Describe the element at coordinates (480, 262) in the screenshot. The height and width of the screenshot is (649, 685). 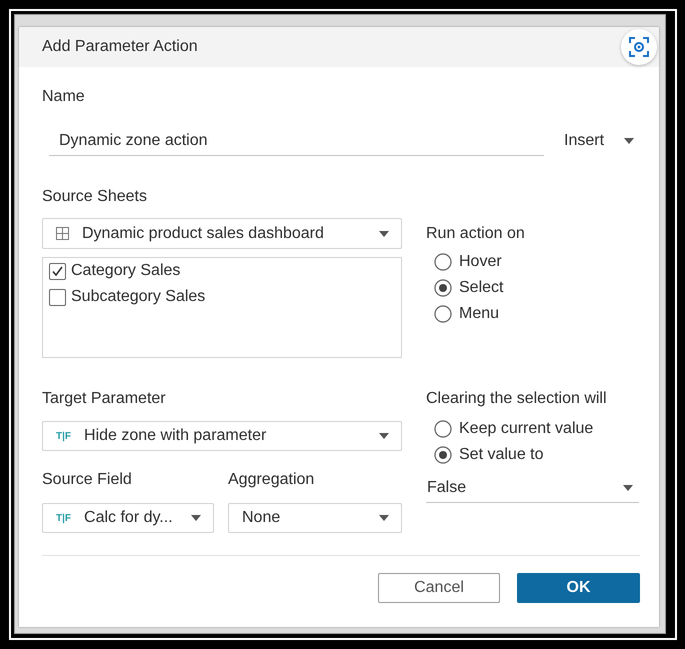
I see `radio-label: Hover` at that location.